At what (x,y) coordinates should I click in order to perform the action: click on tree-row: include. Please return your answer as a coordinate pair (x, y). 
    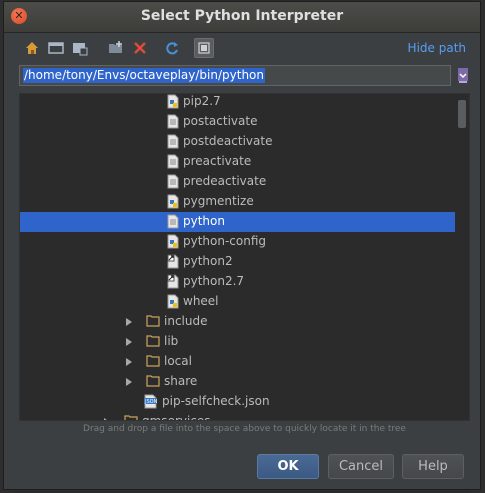
    Looking at the image, I should click on (237, 322).